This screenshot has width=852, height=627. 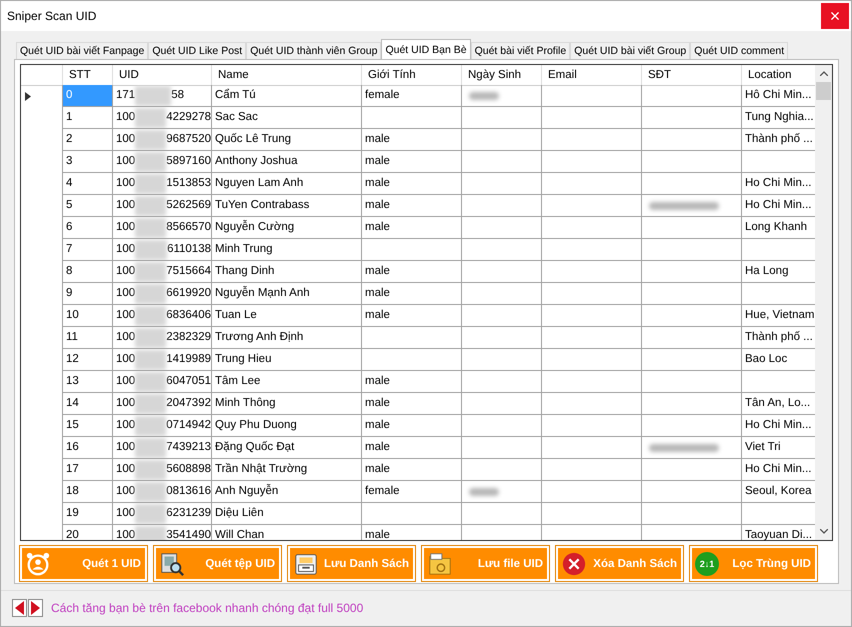 What do you see at coordinates (592, 75) in the screenshot?
I see `column-header: Email` at bounding box center [592, 75].